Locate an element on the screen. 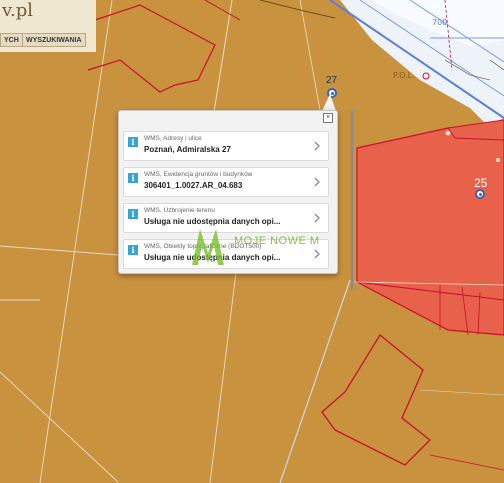 The width and height of the screenshot is (504, 483). pin-number-25: 25 is located at coordinates (481, 183).